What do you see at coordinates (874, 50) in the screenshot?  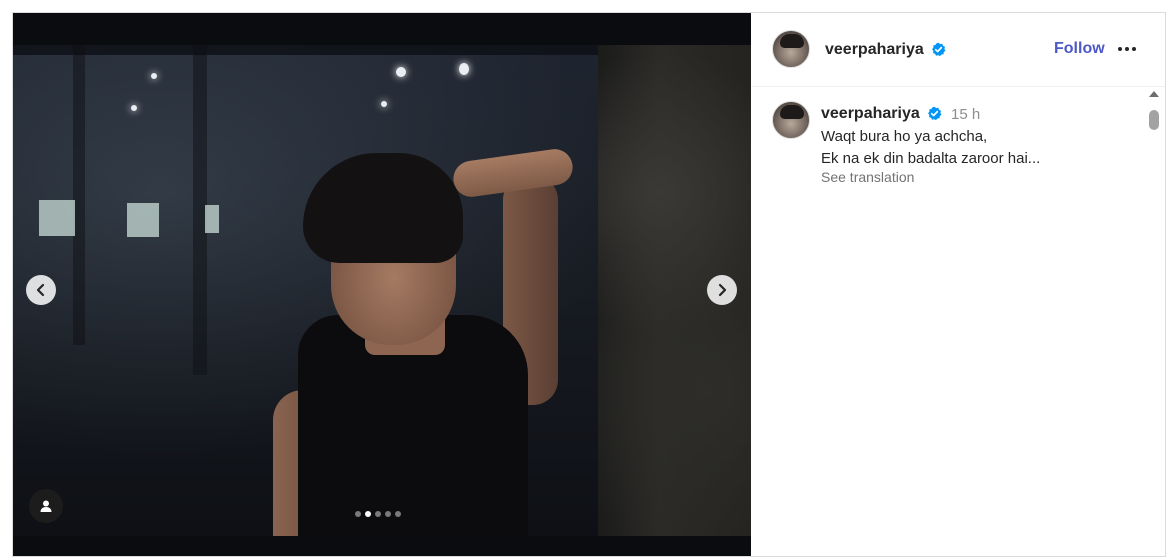 I see `author-username: veerpahariya` at bounding box center [874, 50].